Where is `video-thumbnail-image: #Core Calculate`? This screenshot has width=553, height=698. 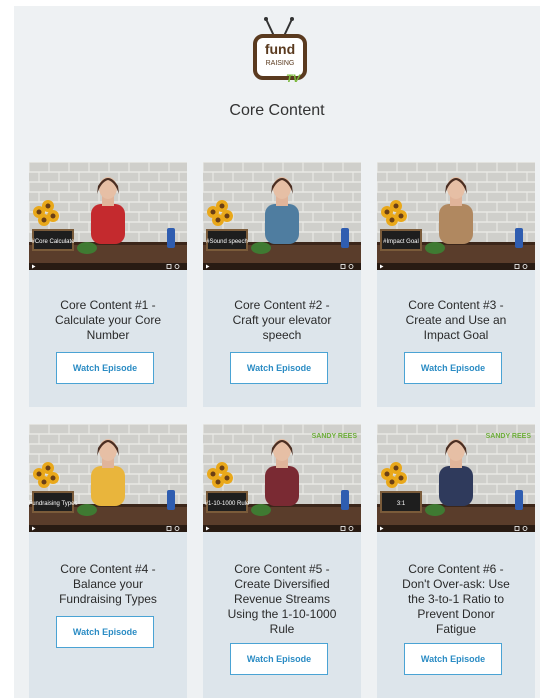 video-thumbnail-image: #Core Calculate is located at coordinates (108, 216).